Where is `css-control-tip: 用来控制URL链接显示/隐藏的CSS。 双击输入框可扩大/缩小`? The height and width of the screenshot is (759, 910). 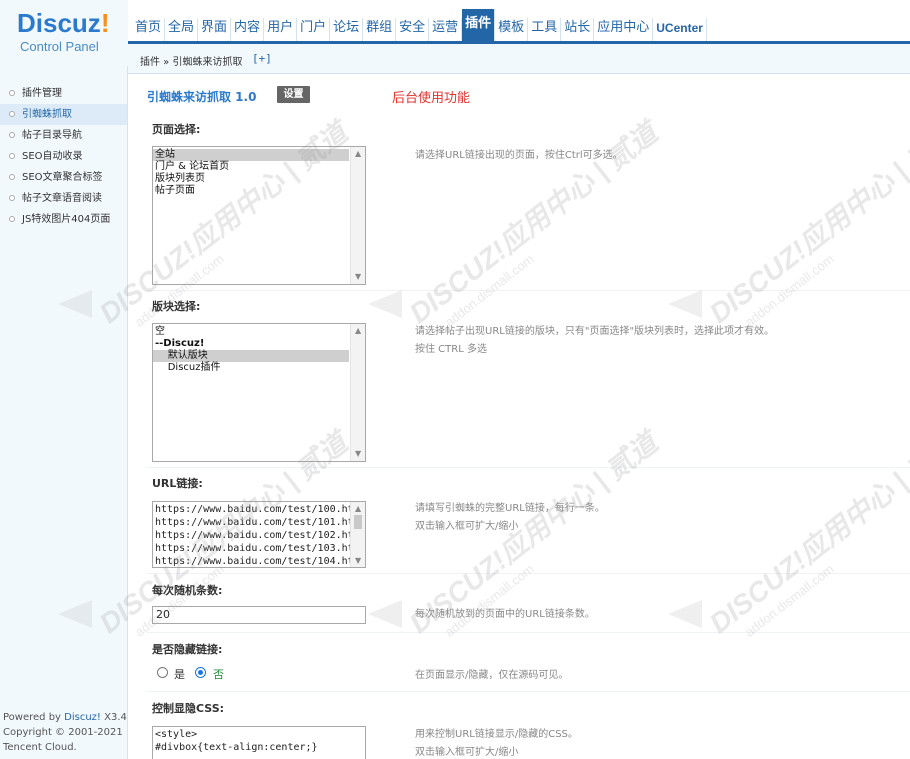 css-control-tip: 用来控制URL链接显示/隐藏的CSS。 双击输入框可扩大/缩小 is located at coordinates (496, 742).